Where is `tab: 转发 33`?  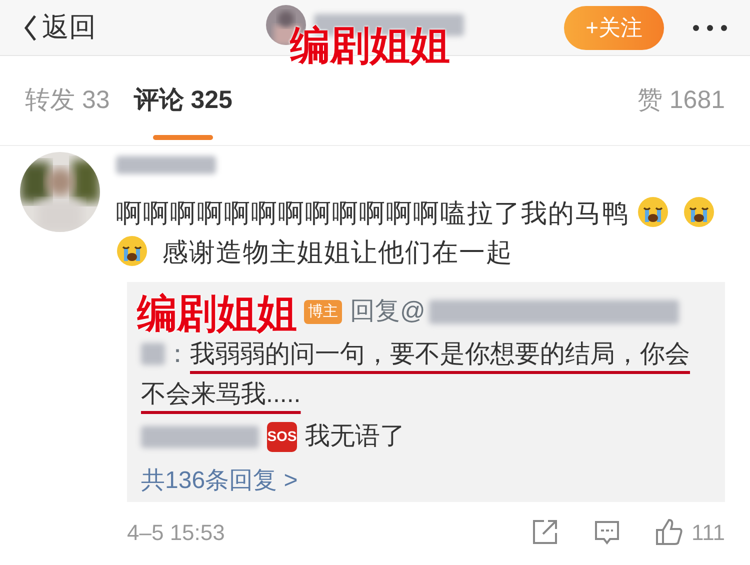
tab: 转发 33 is located at coordinates (67, 101).